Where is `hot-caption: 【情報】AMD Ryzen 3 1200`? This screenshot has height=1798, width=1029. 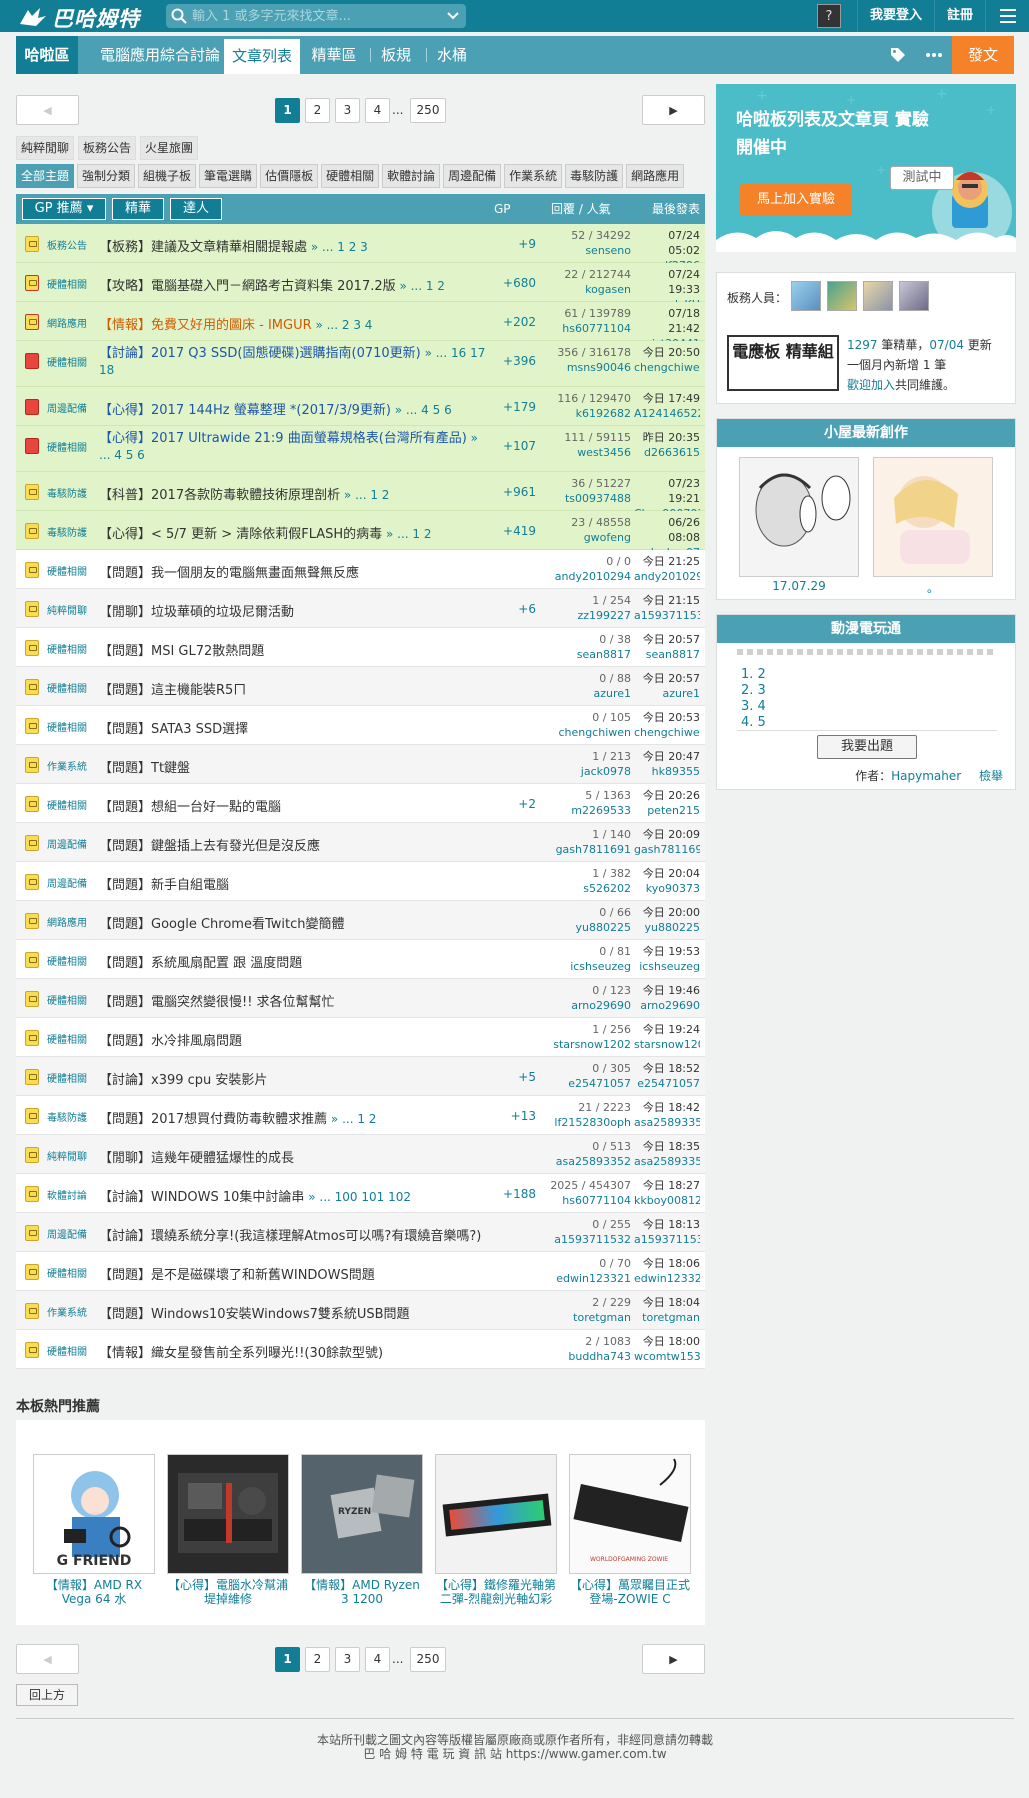 hot-caption: 【情報】AMD Ryzen 3 1200 is located at coordinates (362, 1592).